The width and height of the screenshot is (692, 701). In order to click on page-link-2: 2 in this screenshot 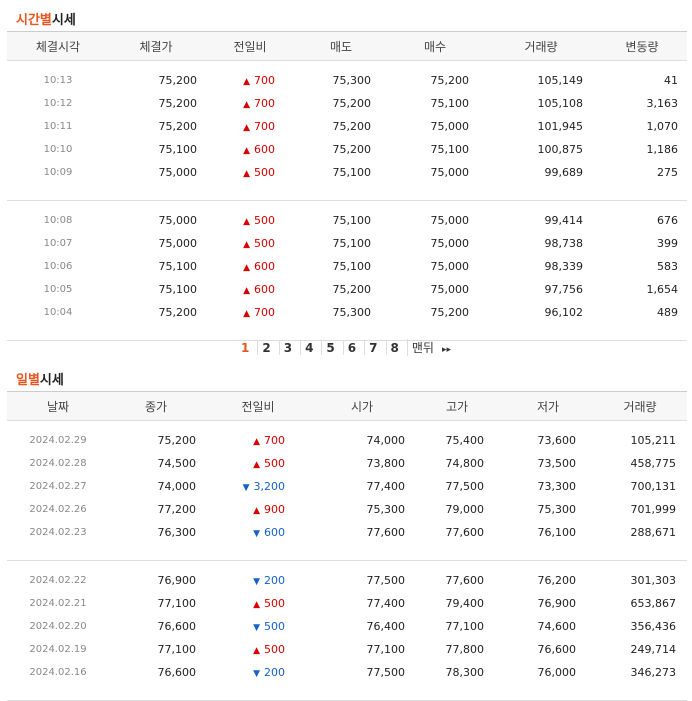, I will do `click(265, 348)`.